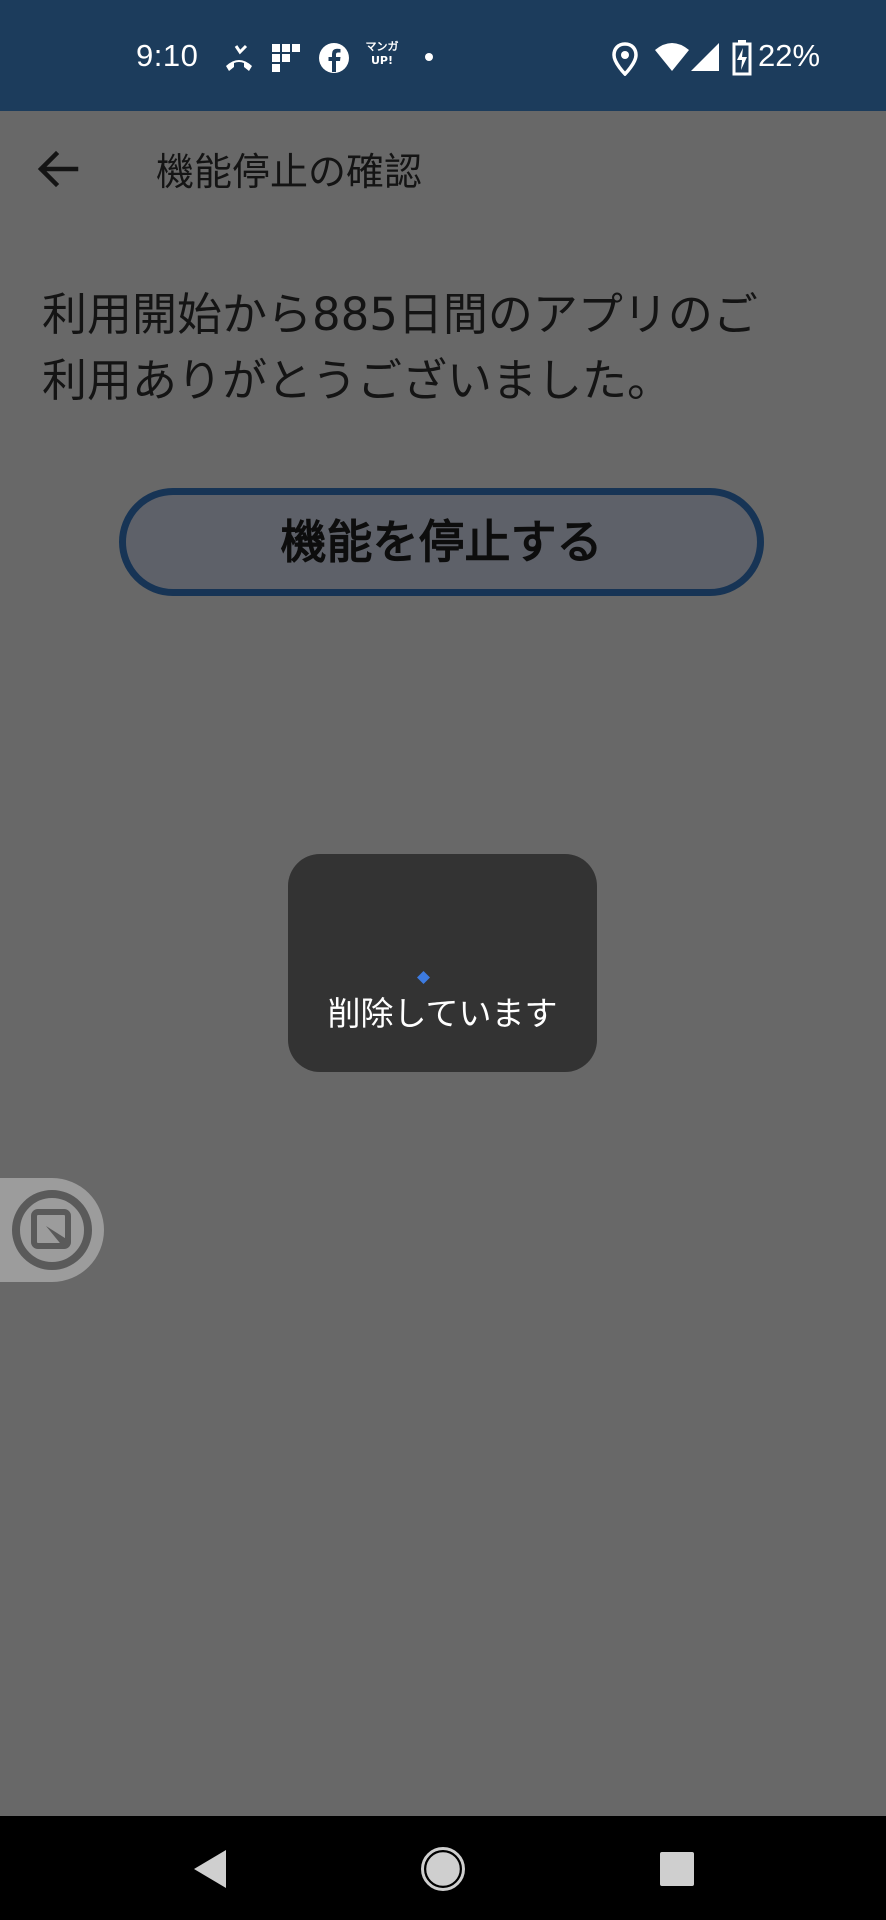 Image resolution: width=886 pixels, height=1920 pixels. What do you see at coordinates (357, 380) in the screenshot?
I see `message-line-2: 利用ありがとうございました。` at bounding box center [357, 380].